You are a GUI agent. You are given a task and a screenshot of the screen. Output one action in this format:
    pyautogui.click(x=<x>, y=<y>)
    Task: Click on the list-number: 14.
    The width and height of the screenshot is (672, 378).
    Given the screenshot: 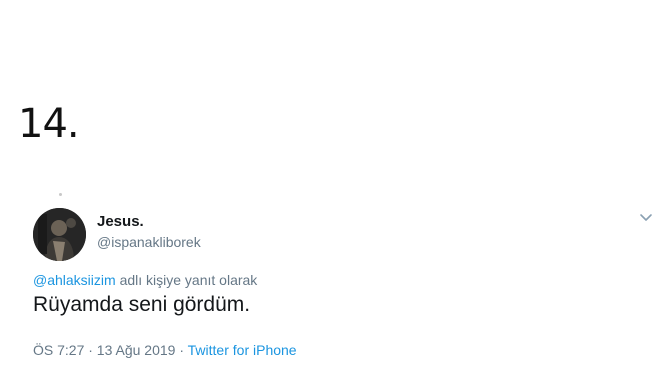 What is the action you would take?
    pyautogui.click(x=49, y=124)
    